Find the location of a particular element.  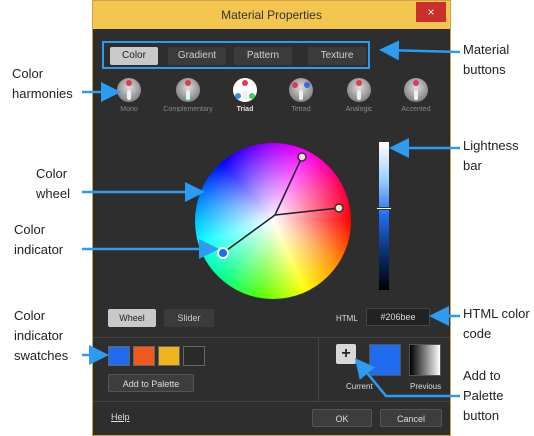

harmony-label: Mono is located at coordinates (129, 109).